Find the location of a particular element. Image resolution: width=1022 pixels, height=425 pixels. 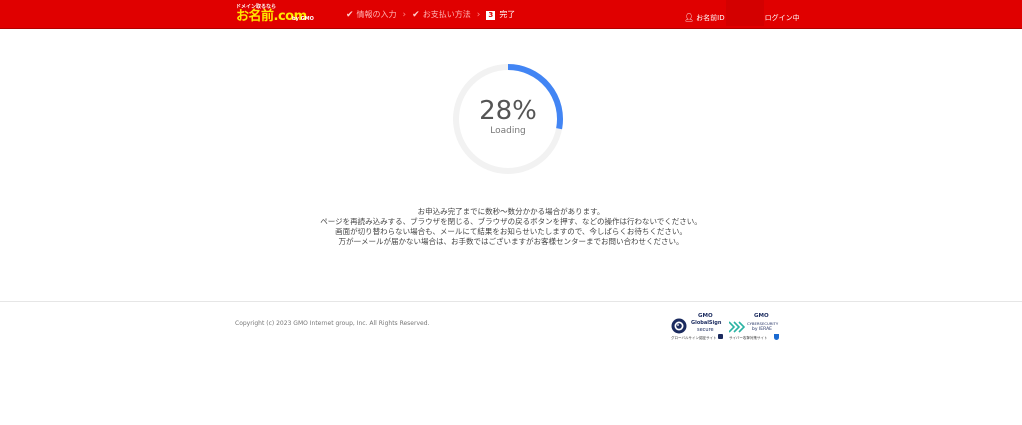

cybersecurity-line1: CYBERSECURITY is located at coordinates (763, 323).